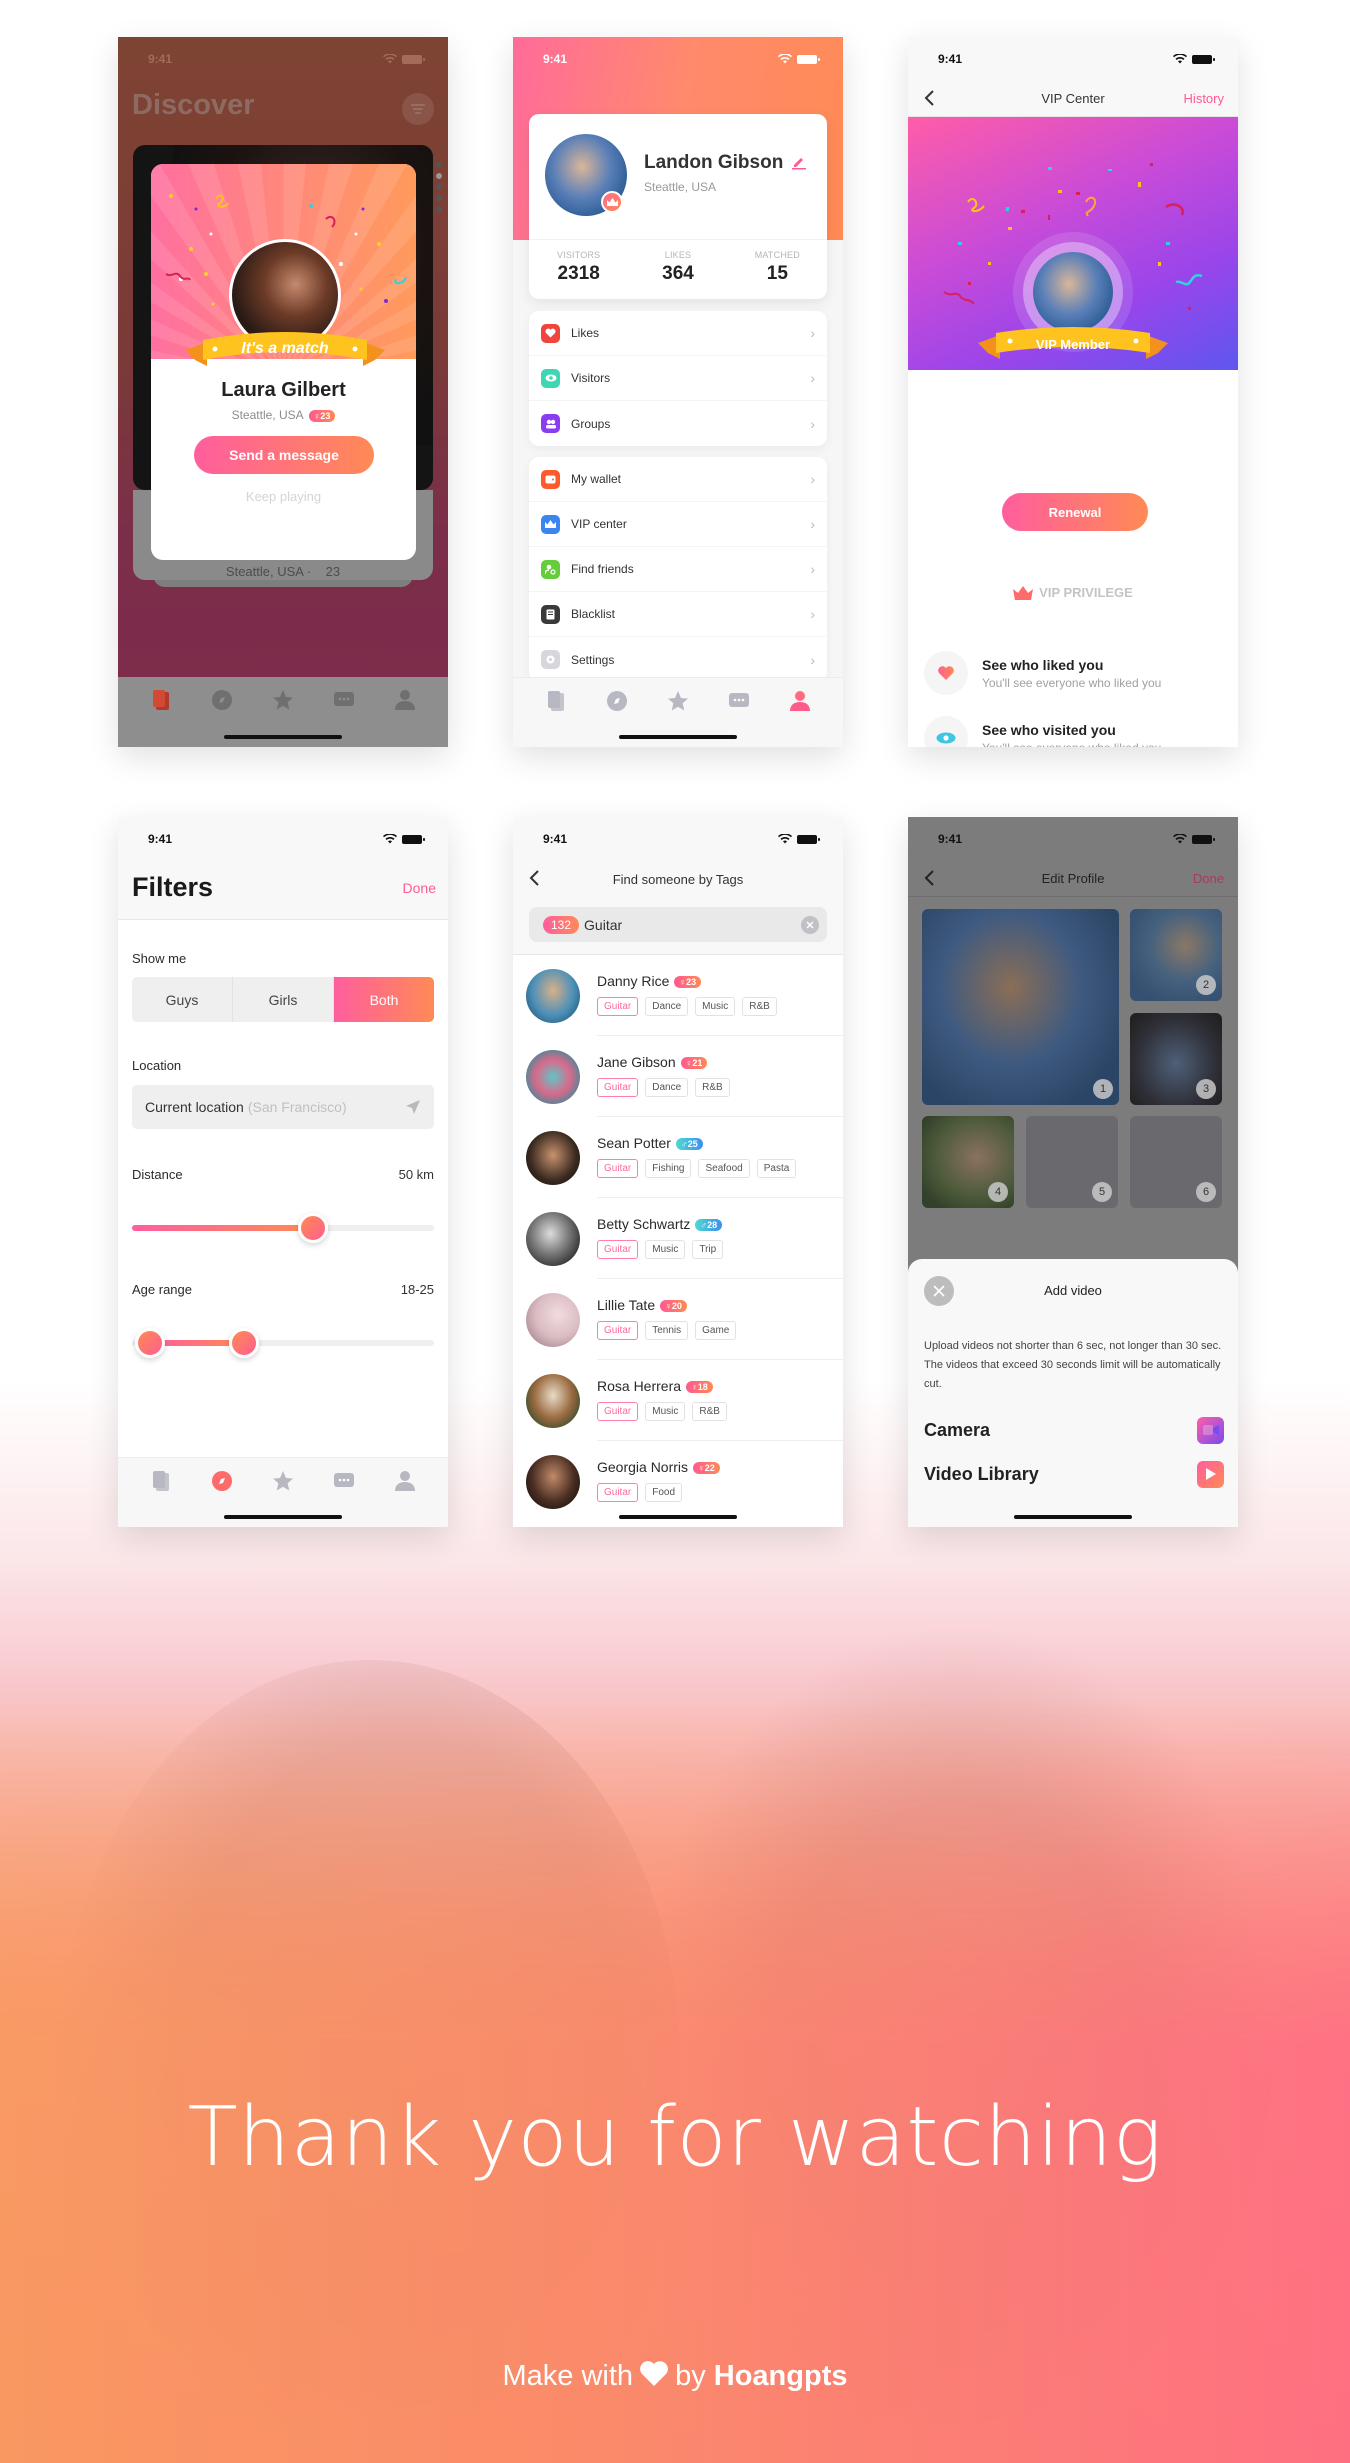 The image size is (1350, 2463). Describe the element at coordinates (1176, 1059) in the screenshot. I see `photo-slot-3: 3` at that location.